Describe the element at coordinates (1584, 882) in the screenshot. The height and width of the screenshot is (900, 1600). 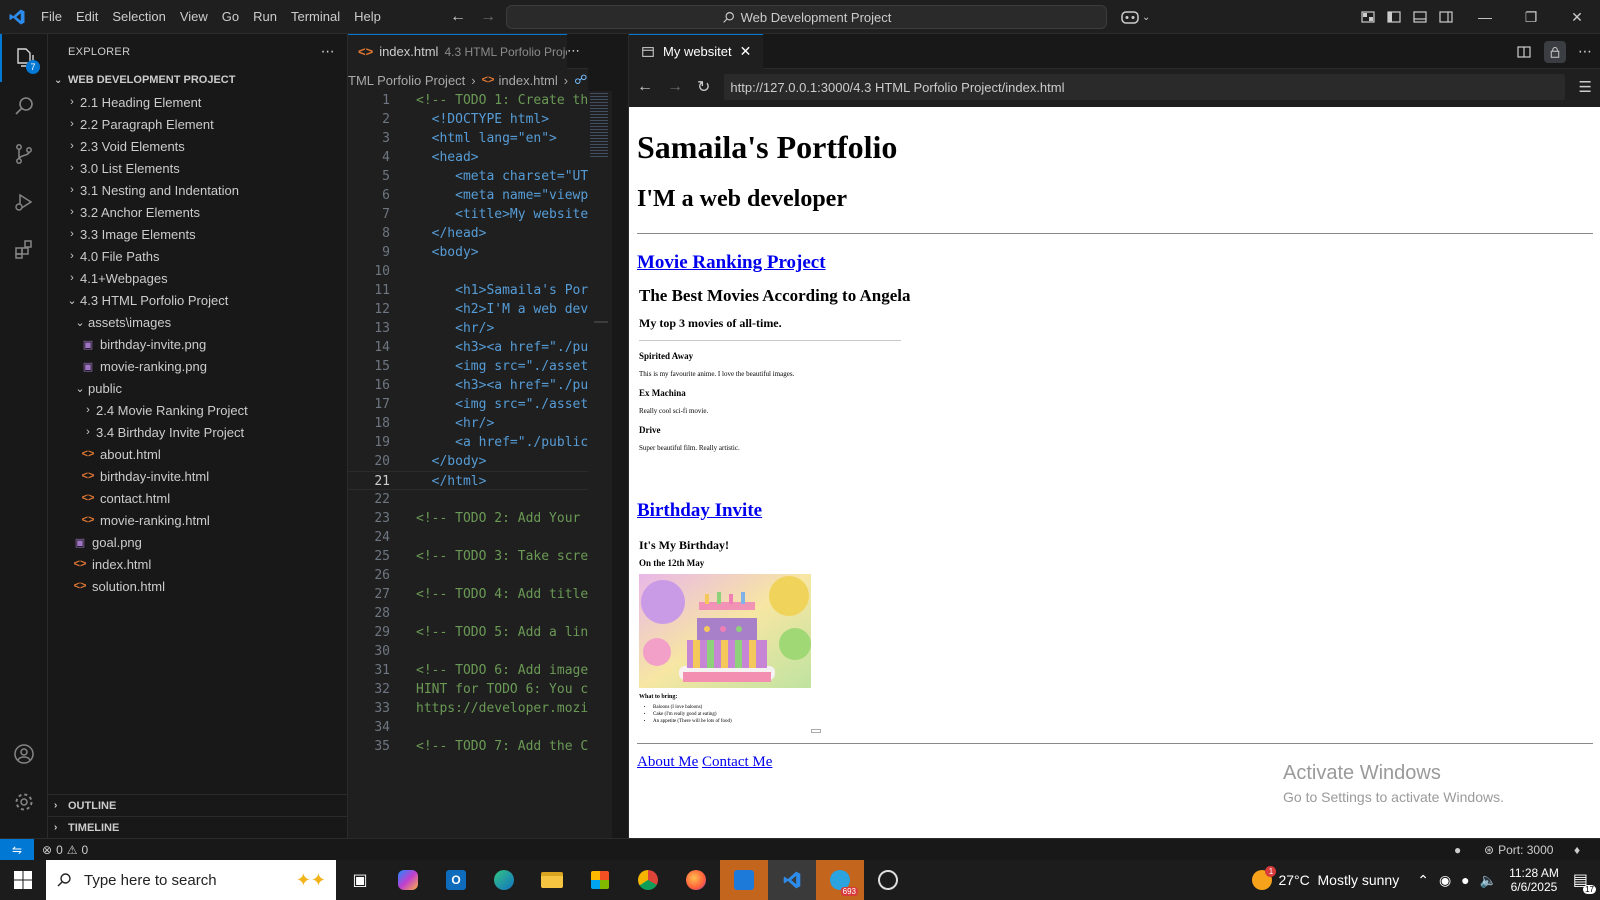
I see `notification-center-icon: ▤ 17` at that location.